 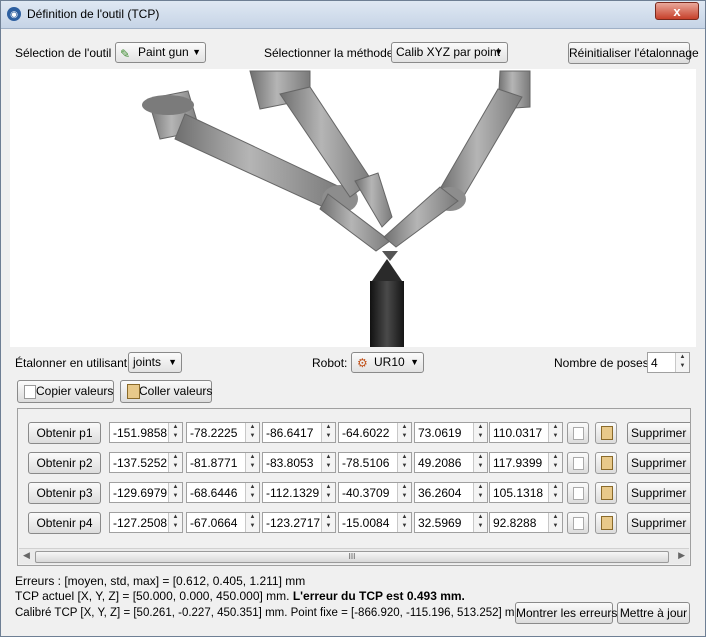 I want to click on joint-value-spinbox: 92.8288 ▲ ▼, so click(x=526, y=522).